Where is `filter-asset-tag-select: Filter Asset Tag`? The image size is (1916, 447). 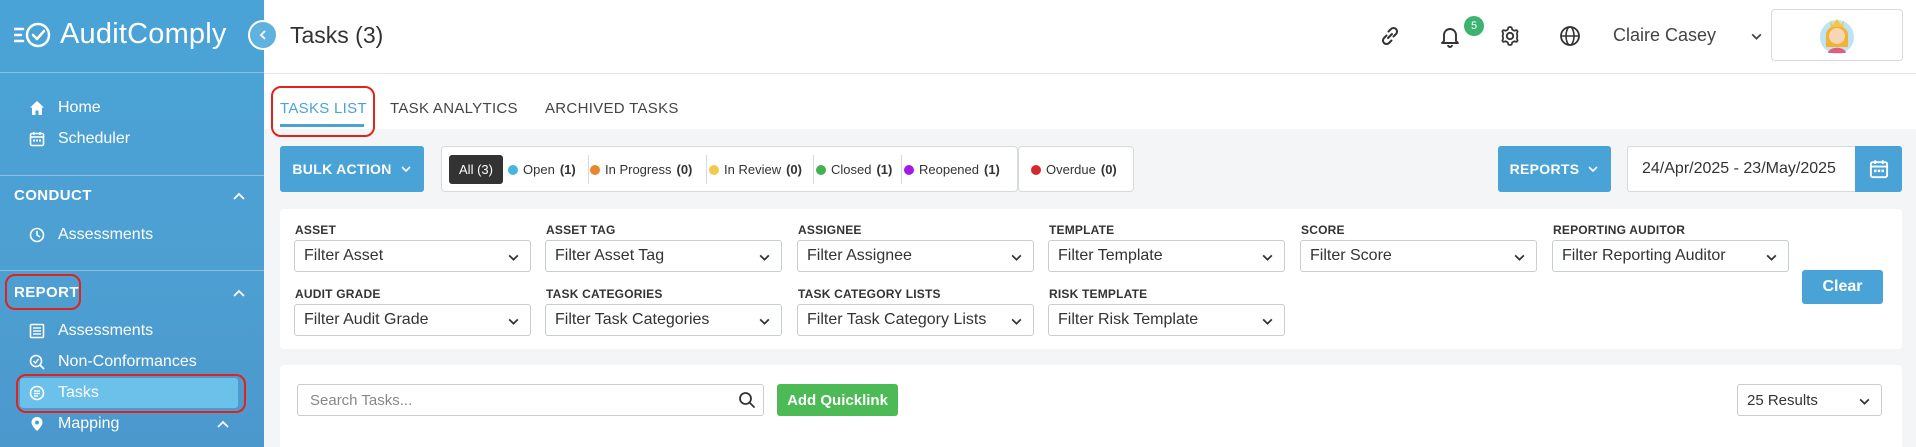
filter-asset-tag-select: Filter Asset Tag is located at coordinates (663, 256).